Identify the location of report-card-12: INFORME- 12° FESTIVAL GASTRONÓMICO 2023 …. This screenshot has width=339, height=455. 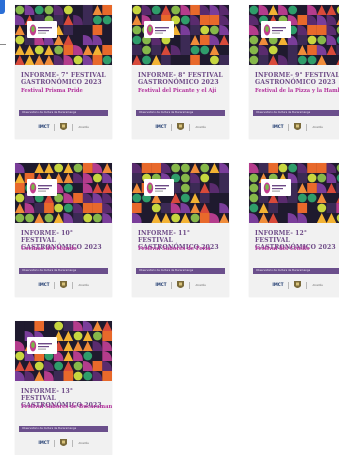
(294, 230).